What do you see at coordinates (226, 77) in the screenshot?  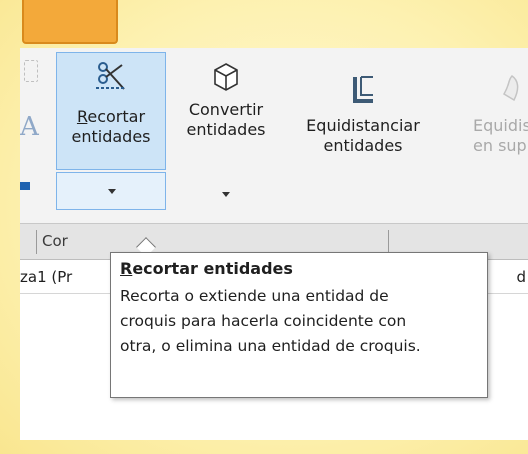 I see `convert-entities-cube-icon` at bounding box center [226, 77].